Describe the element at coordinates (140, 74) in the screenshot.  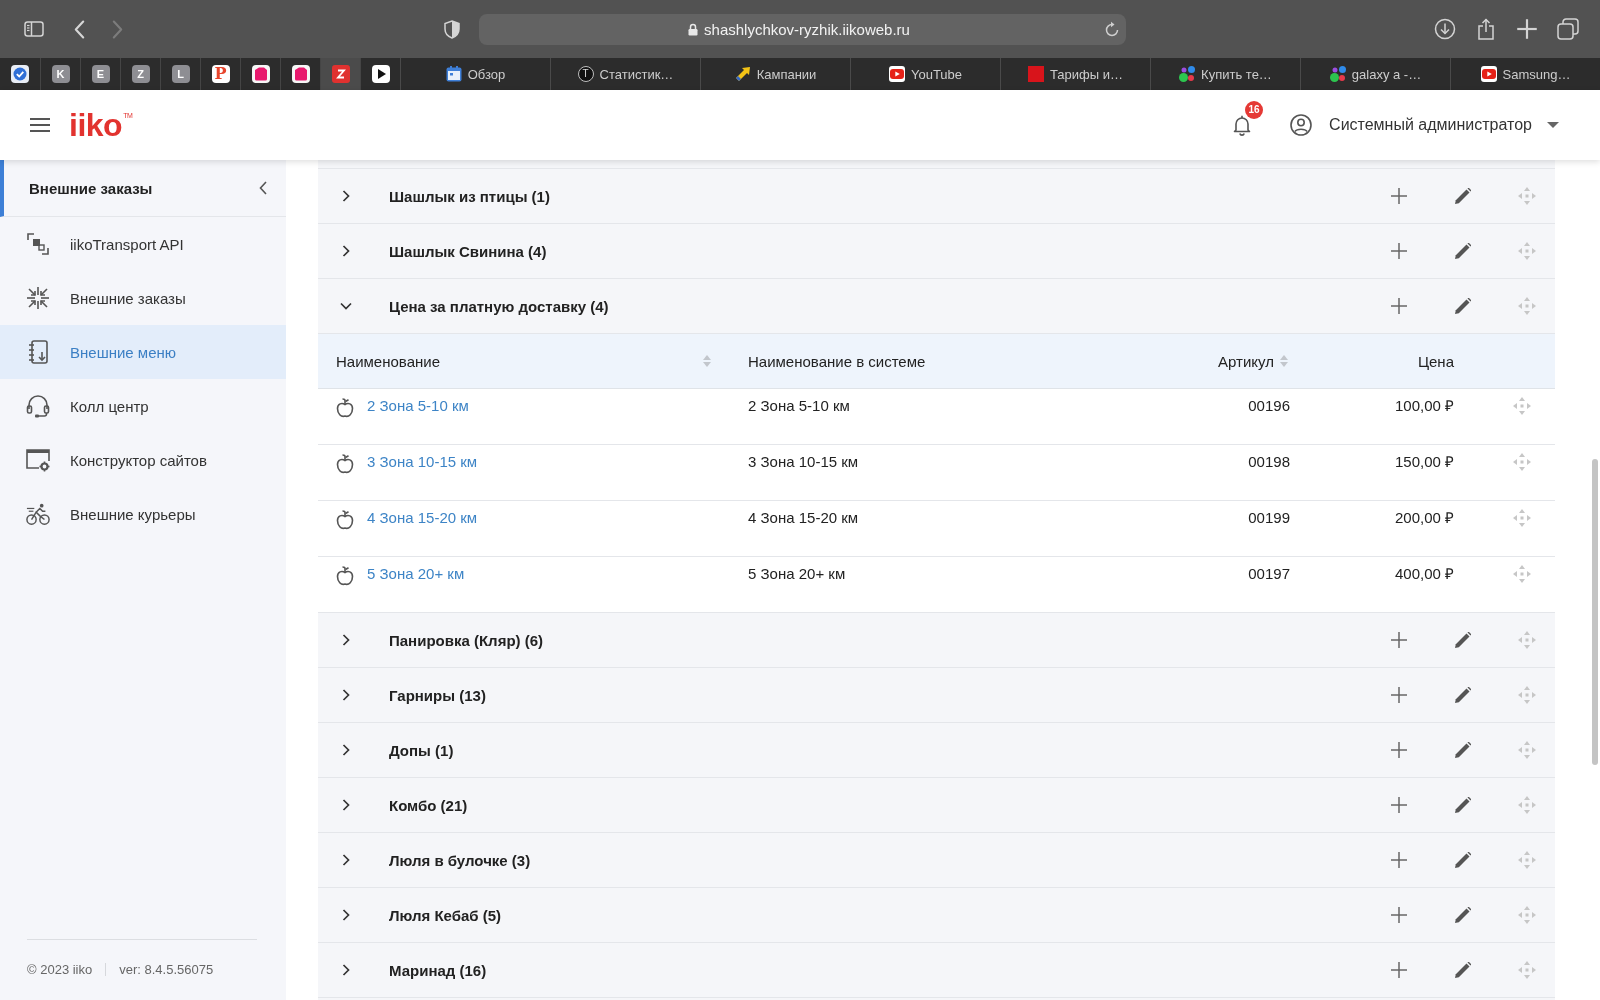
I see `letter-tile: Z` at that location.